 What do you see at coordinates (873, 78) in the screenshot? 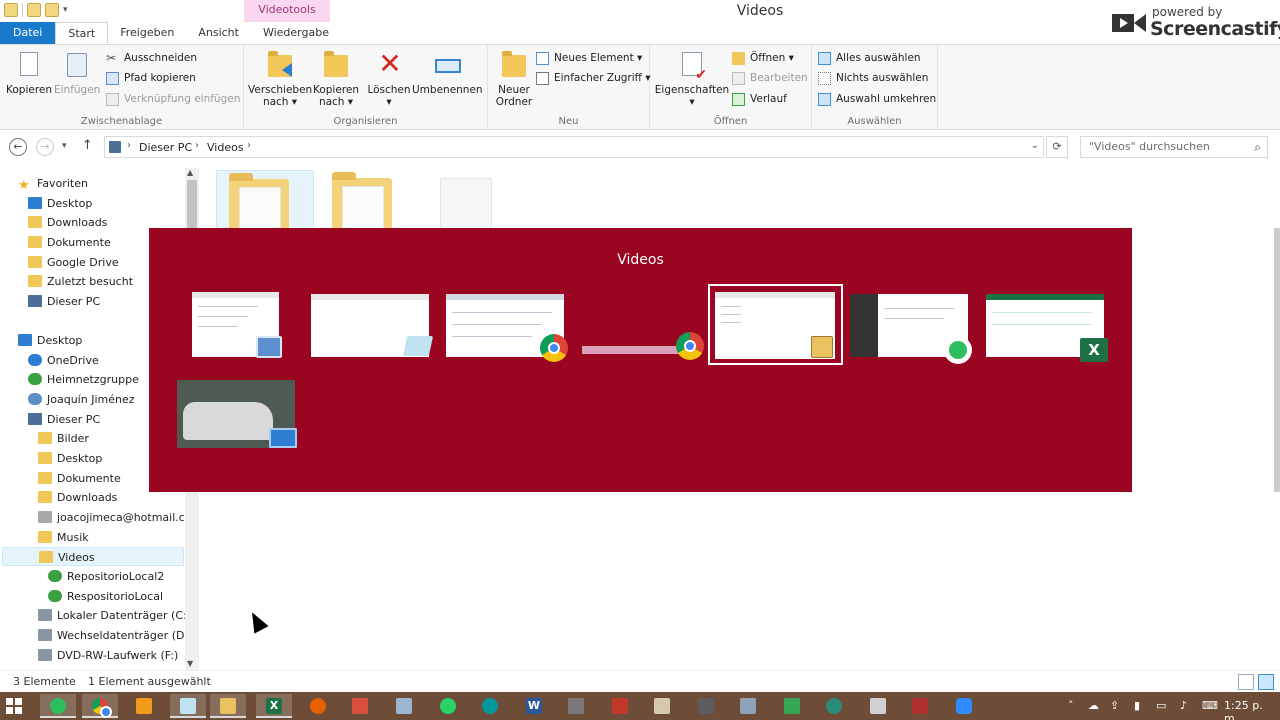
I see `select-none-button: Nichts auswählen` at bounding box center [873, 78].